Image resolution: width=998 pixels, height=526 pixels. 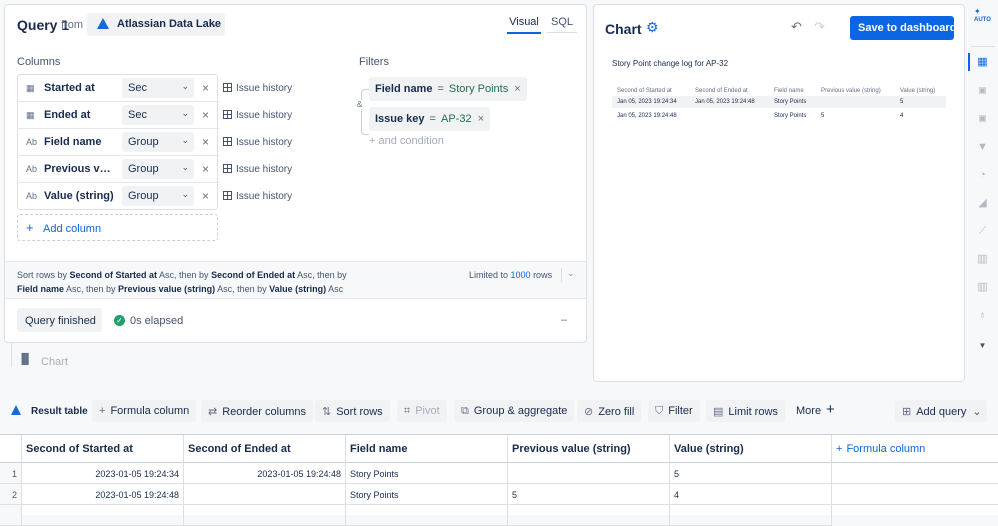 What do you see at coordinates (562, 24) in the screenshot?
I see `tab-sql: SQL` at bounding box center [562, 24].